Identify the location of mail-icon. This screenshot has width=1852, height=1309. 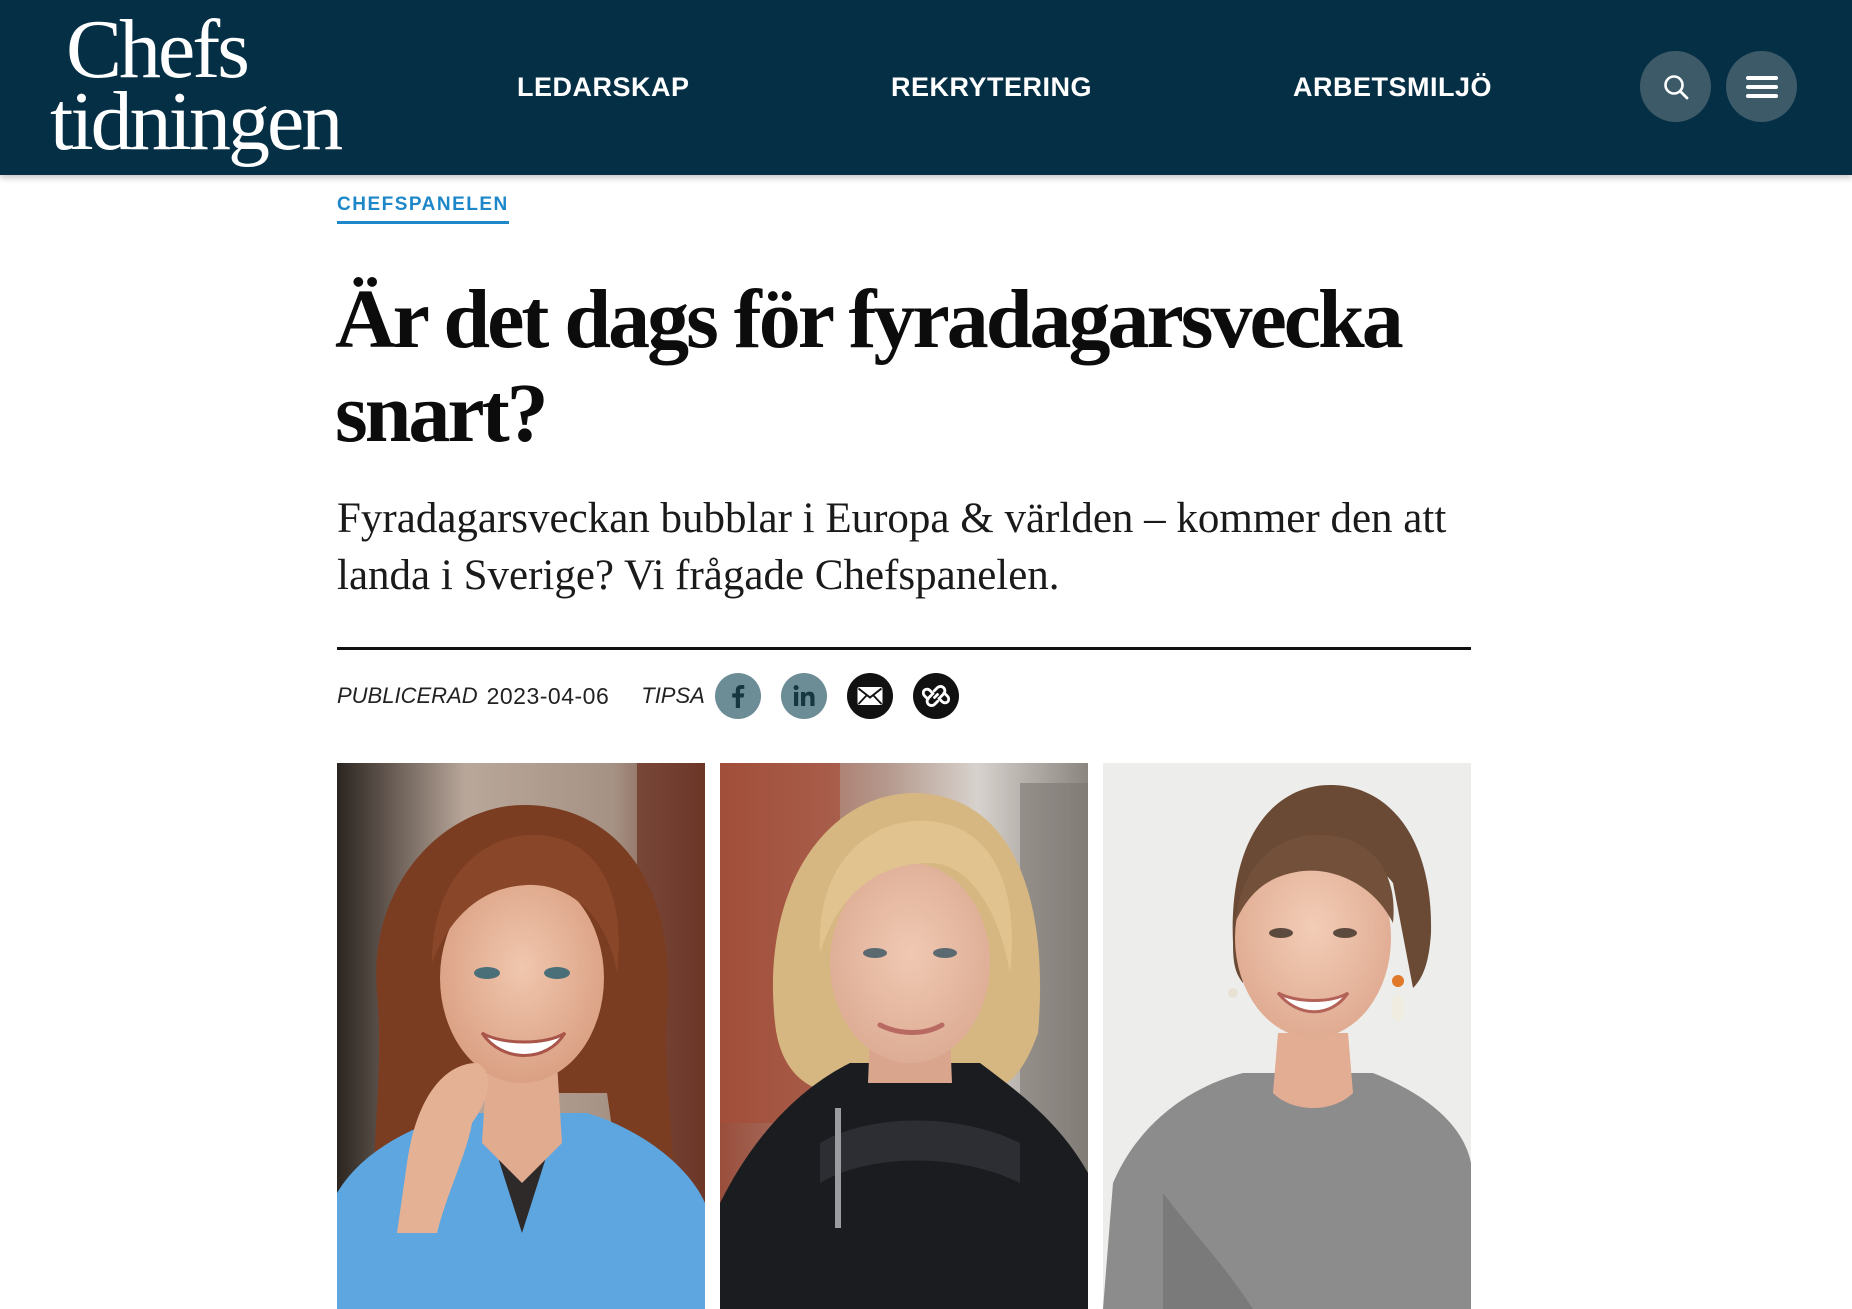
(870, 696).